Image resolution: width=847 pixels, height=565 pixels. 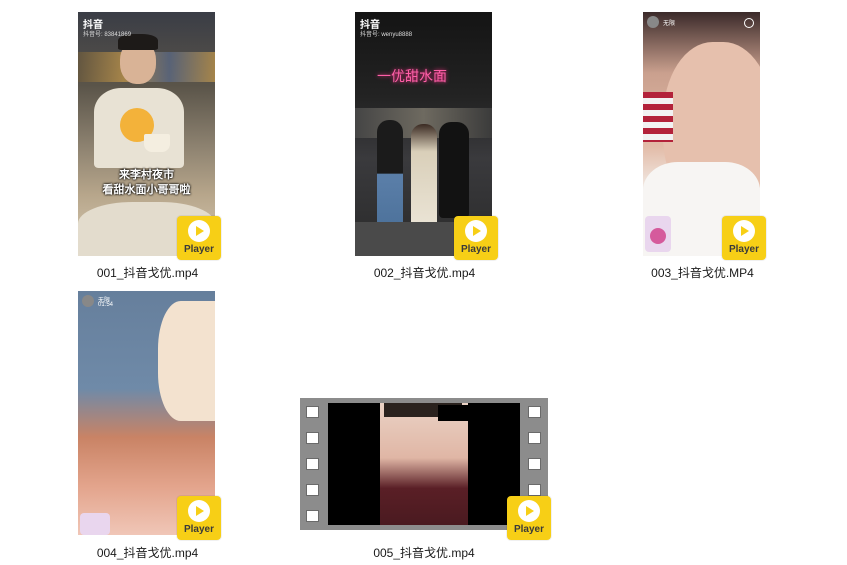 I want to click on file-name-label: 004_抖音戈优.mp4, so click(x=147, y=552).